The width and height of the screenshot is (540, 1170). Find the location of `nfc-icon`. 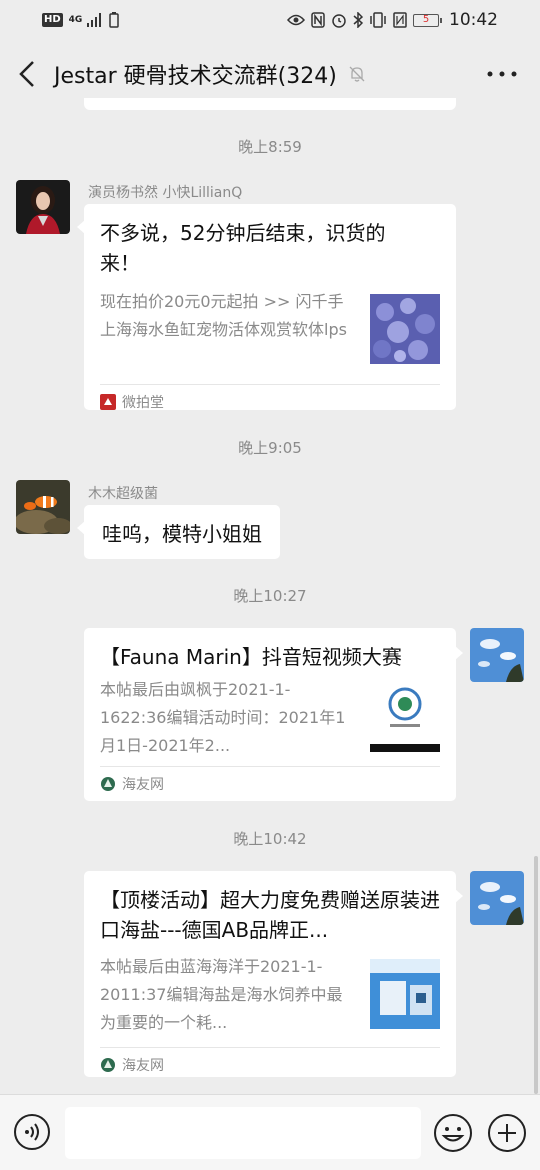

nfc-icon is located at coordinates (318, 20).